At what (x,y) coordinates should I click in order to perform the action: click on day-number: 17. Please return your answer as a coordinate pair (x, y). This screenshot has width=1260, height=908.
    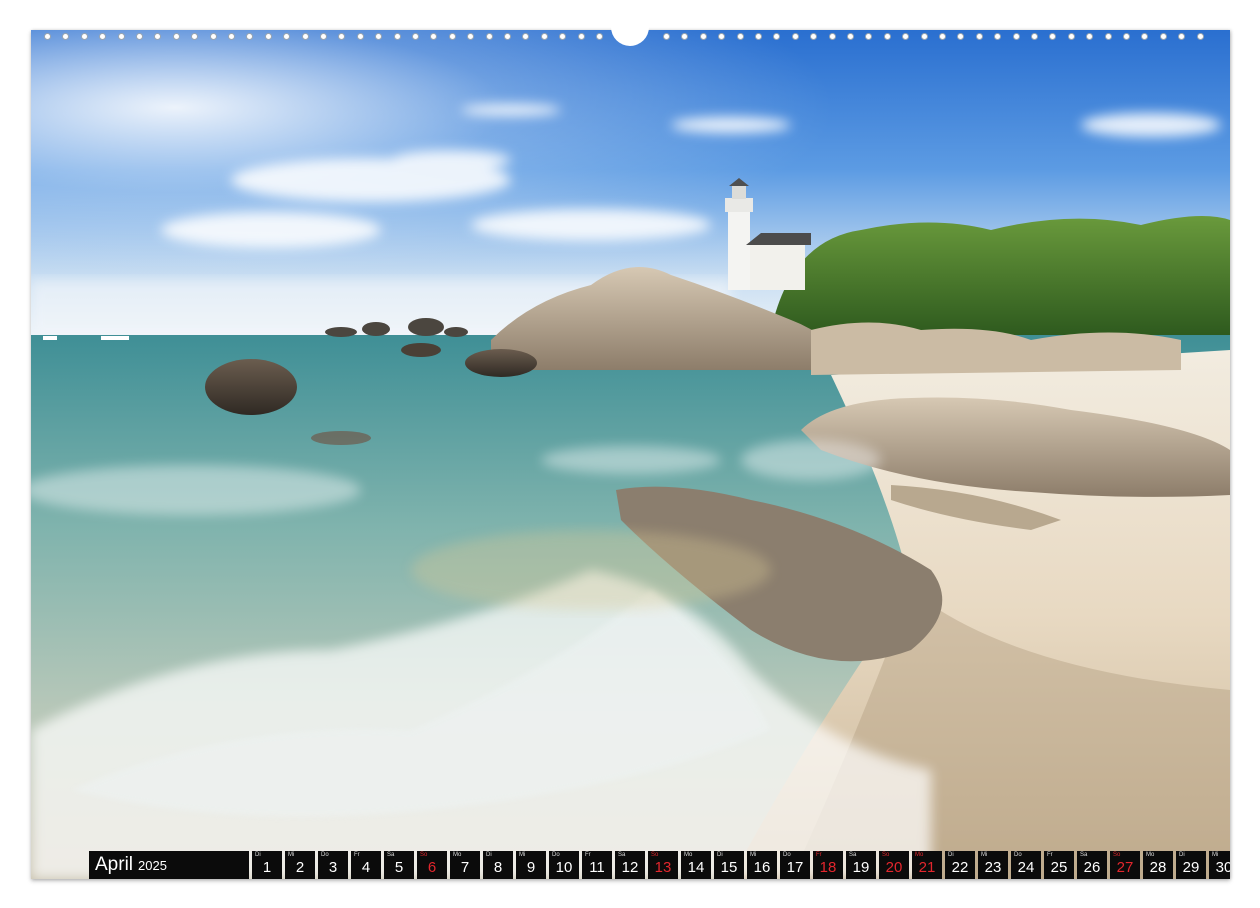
    Looking at the image, I should click on (795, 867).